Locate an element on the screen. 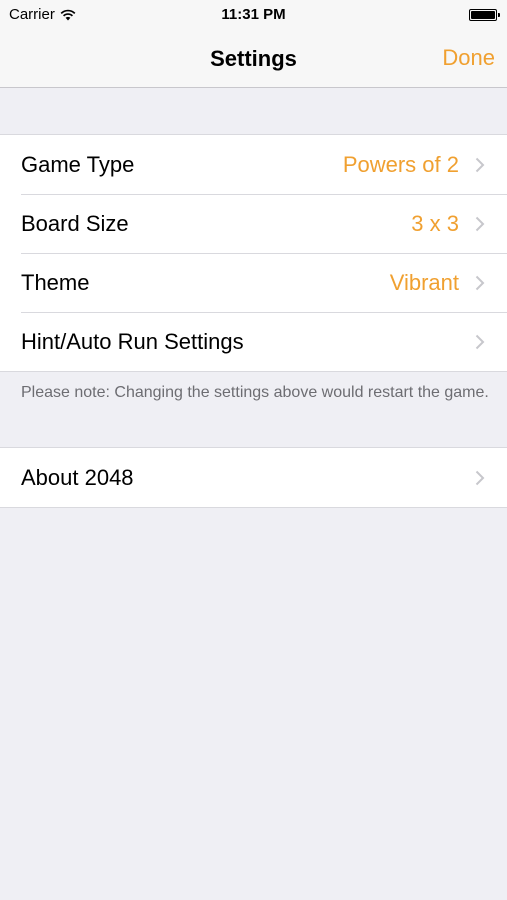 The height and width of the screenshot is (900, 507). board-size-label: Board Size is located at coordinates (75, 223).